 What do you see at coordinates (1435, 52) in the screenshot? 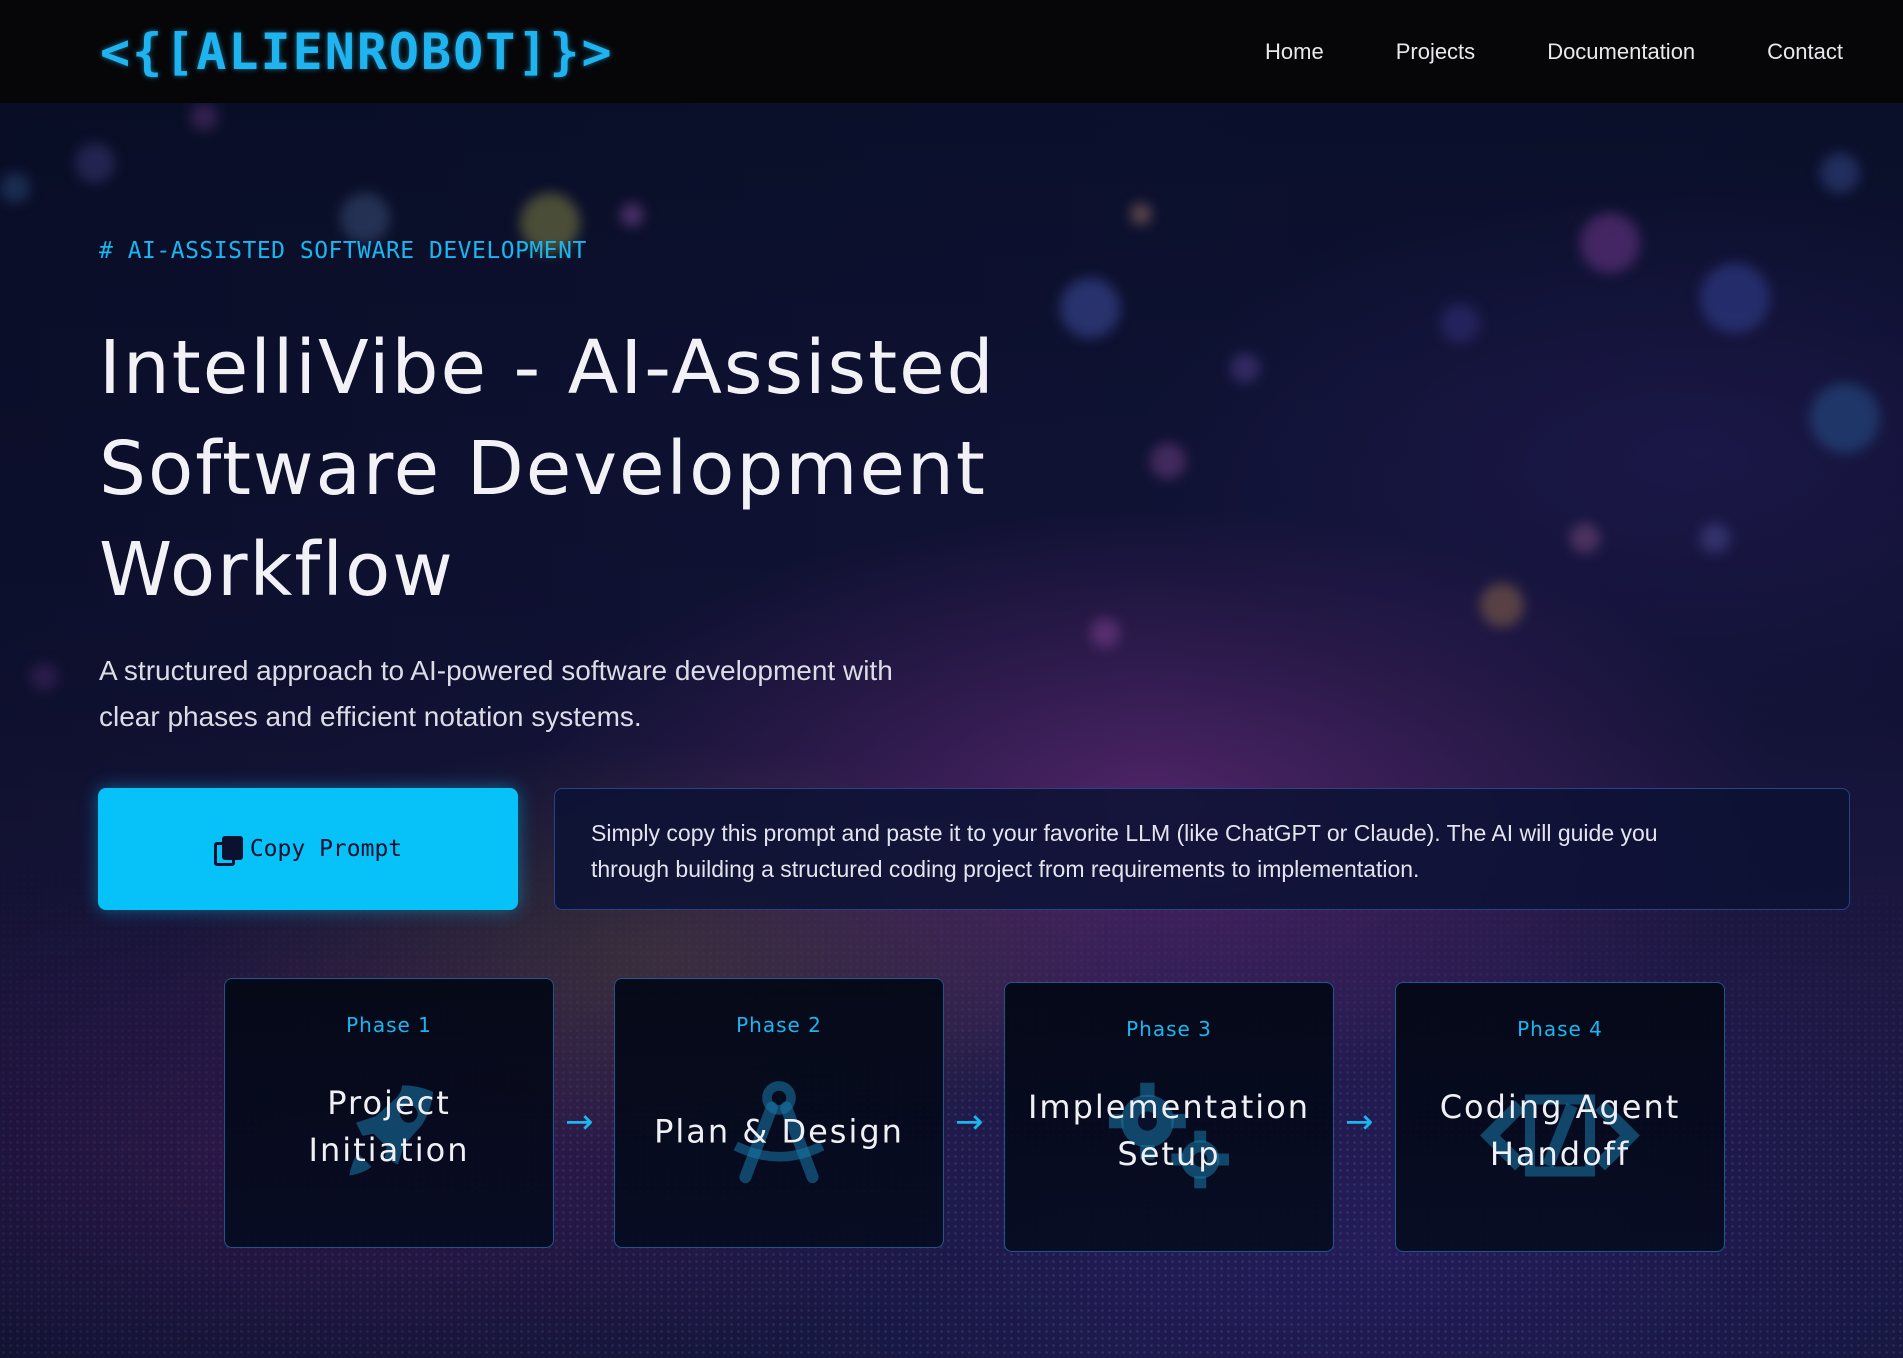
I see `nav-projects-link: Projects` at bounding box center [1435, 52].